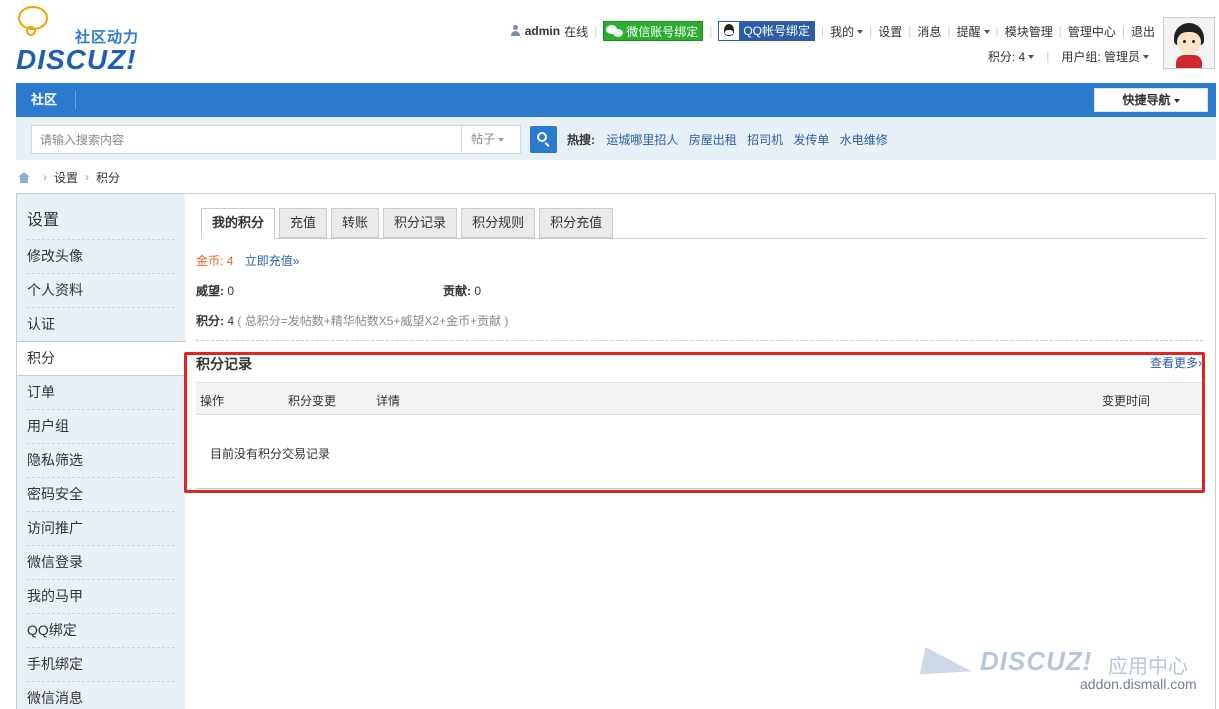 Image resolution: width=1219 pixels, height=709 pixels. What do you see at coordinates (24, 177) in the screenshot?
I see `home-icon` at bounding box center [24, 177].